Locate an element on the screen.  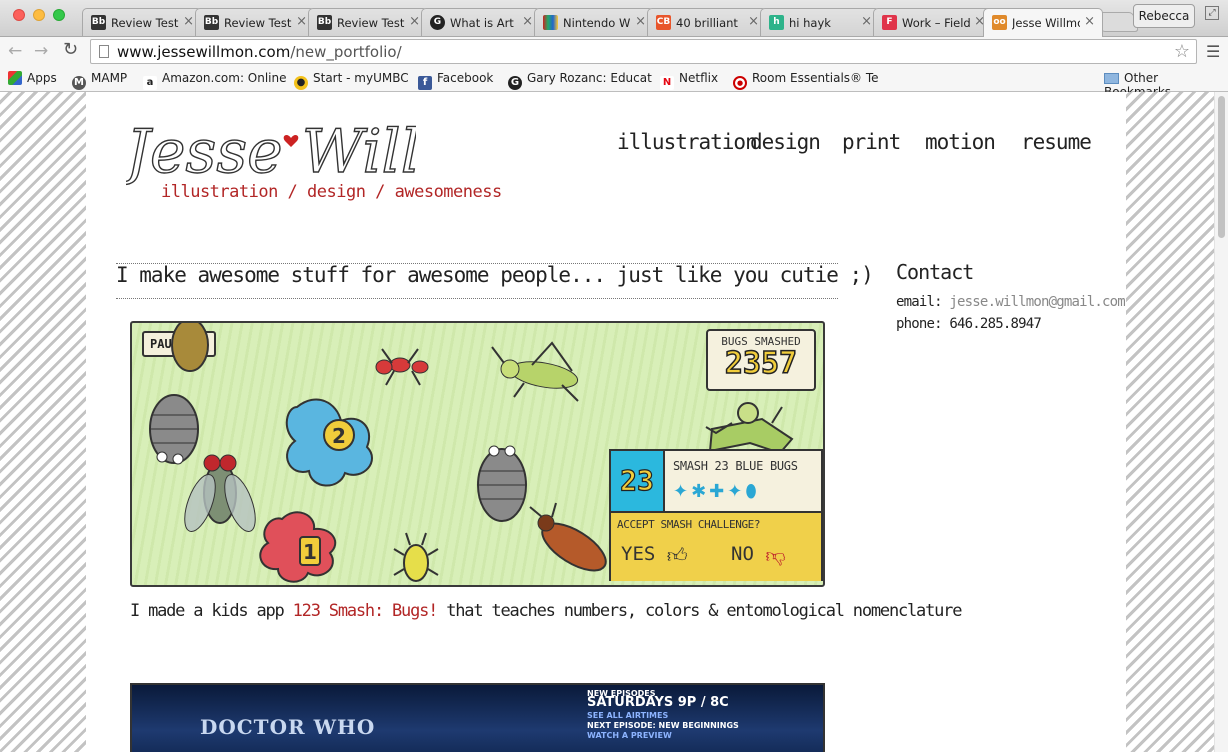
tab-title: 40 brilliant is located at coordinates (707, 23).